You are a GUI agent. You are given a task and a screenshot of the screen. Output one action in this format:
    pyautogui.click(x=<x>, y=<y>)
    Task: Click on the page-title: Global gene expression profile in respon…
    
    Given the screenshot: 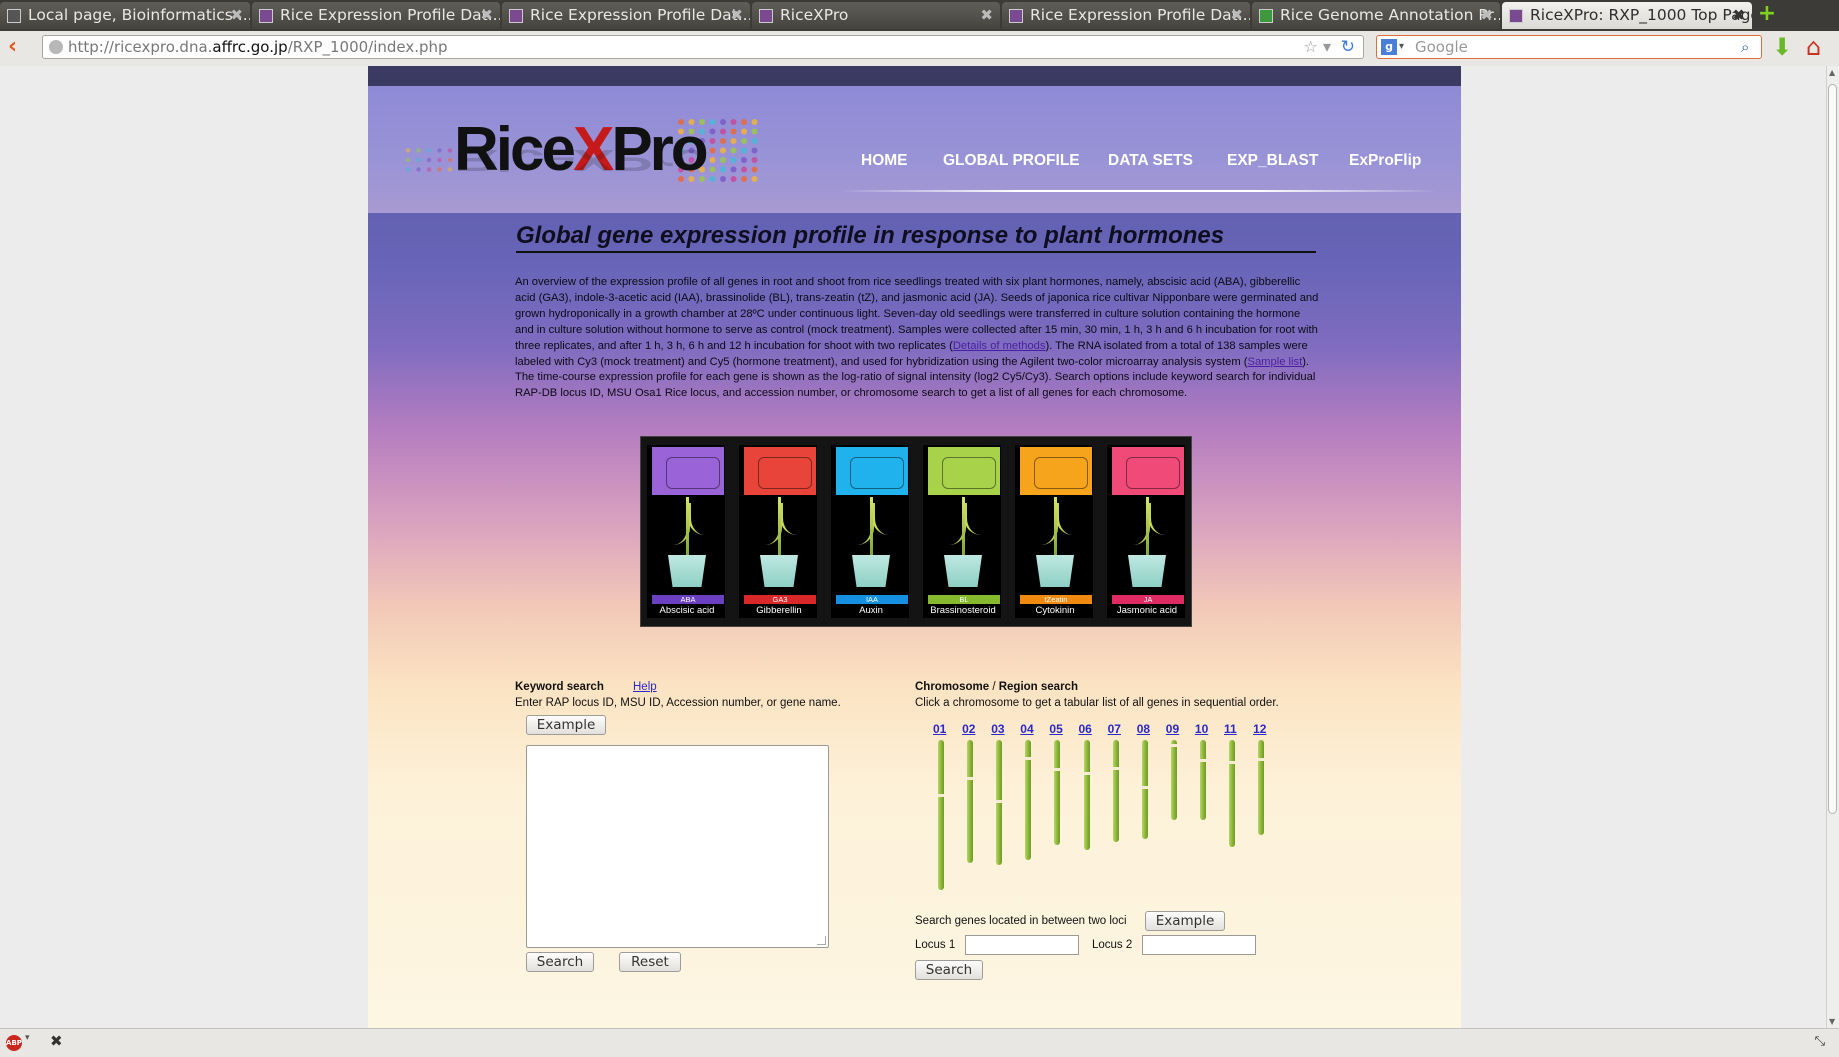 What is the action you would take?
    pyautogui.click(x=916, y=237)
    